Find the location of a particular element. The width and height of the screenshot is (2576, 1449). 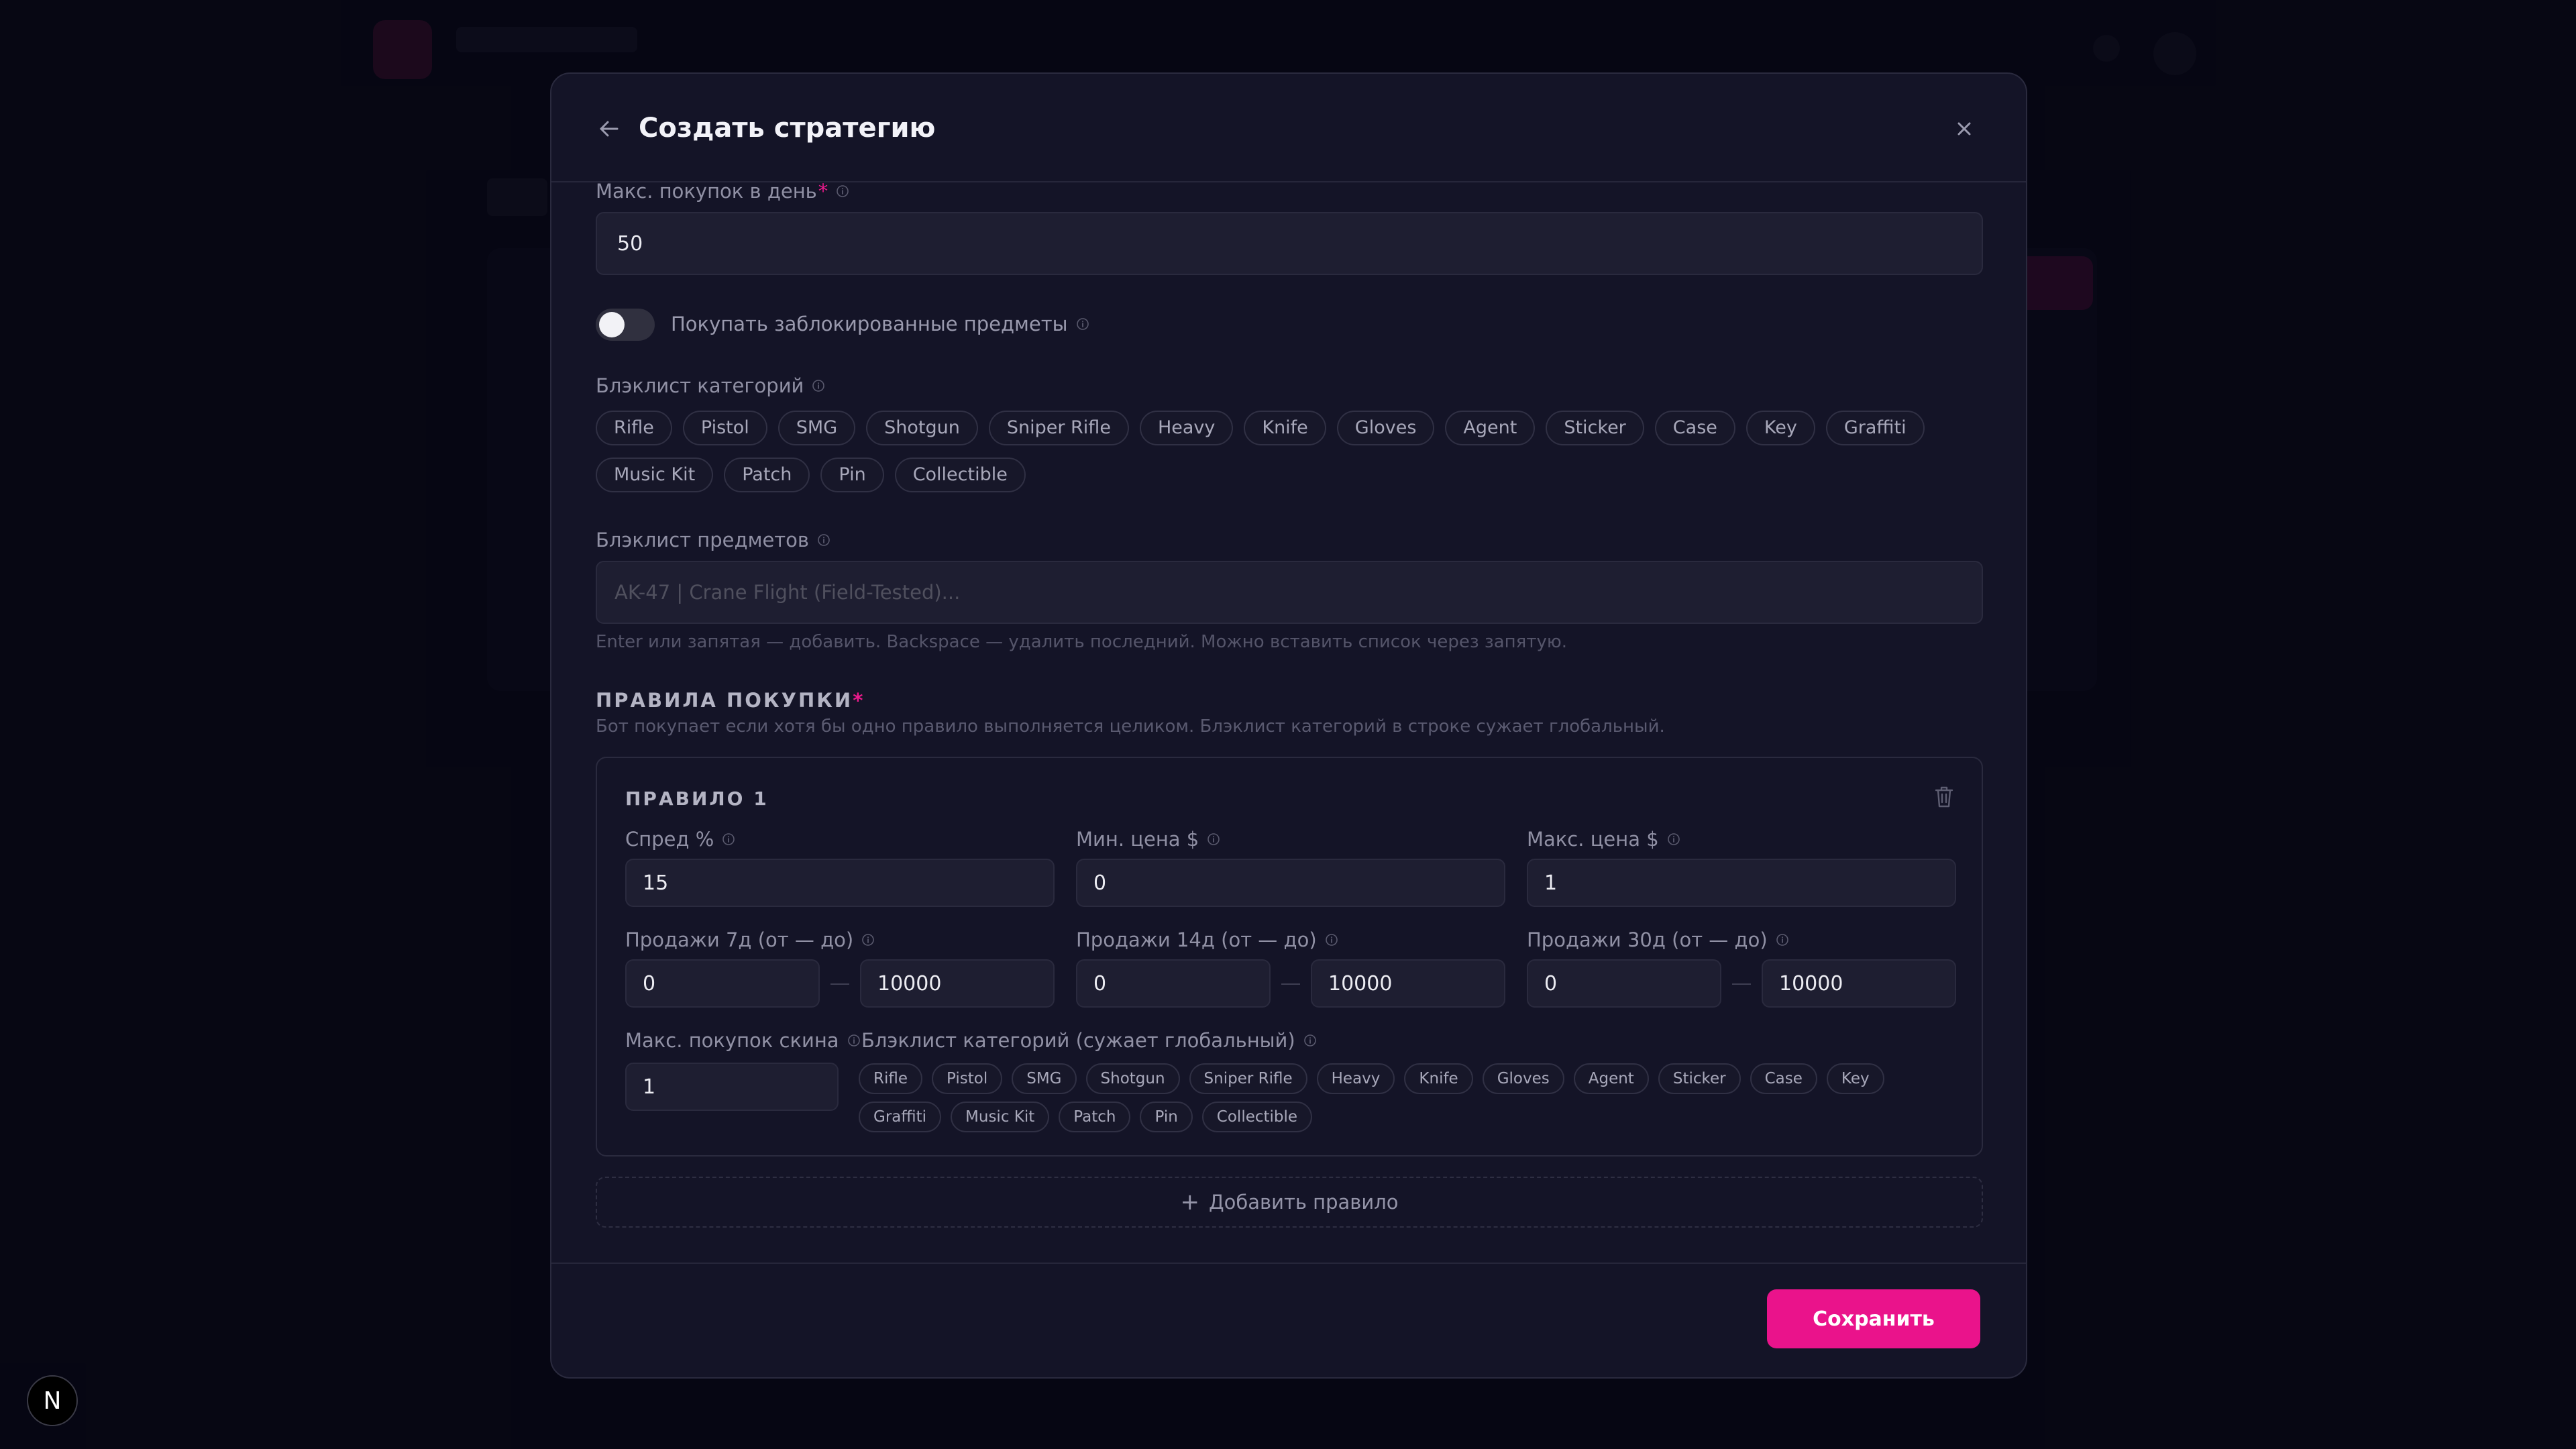

max-purchases-label: Макс. покупок в день * is located at coordinates (722, 191).